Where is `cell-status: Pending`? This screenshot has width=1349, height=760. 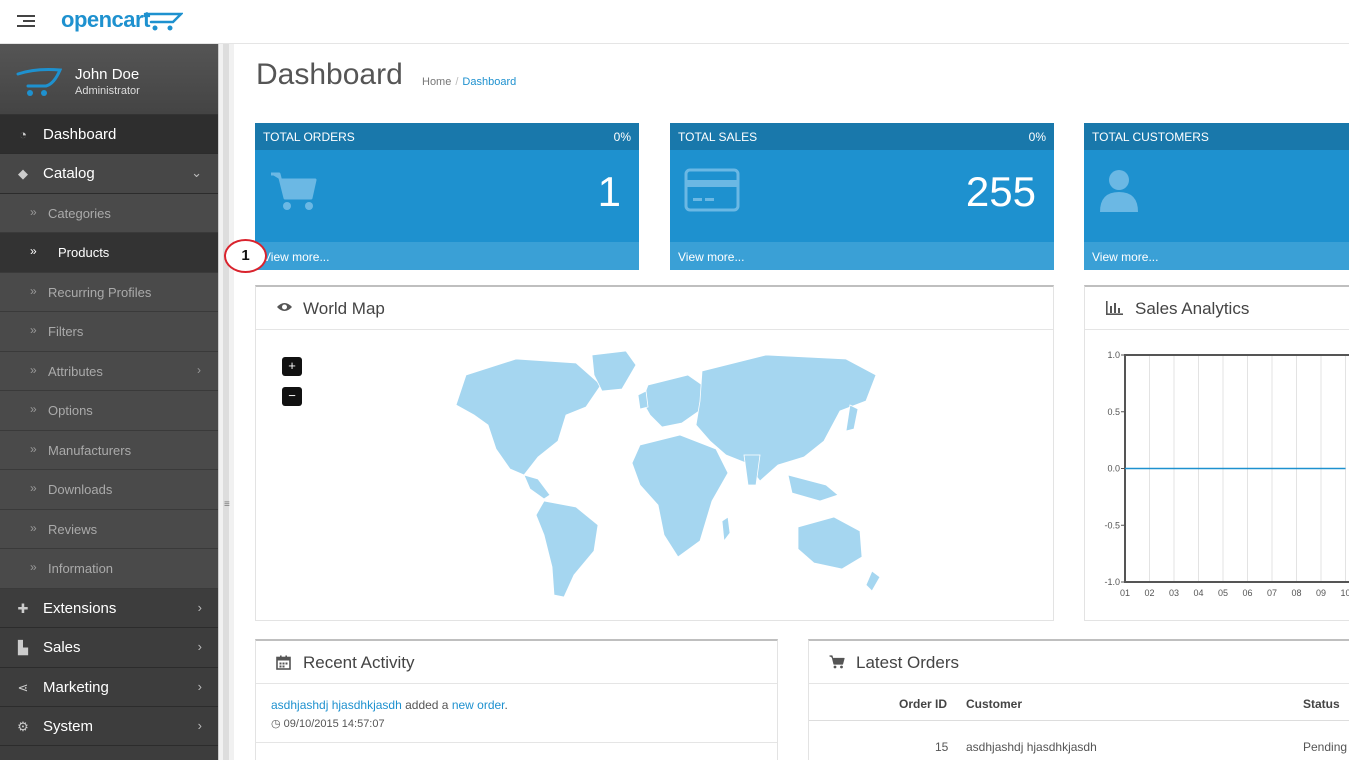 cell-status: Pending is located at coordinates (1325, 747).